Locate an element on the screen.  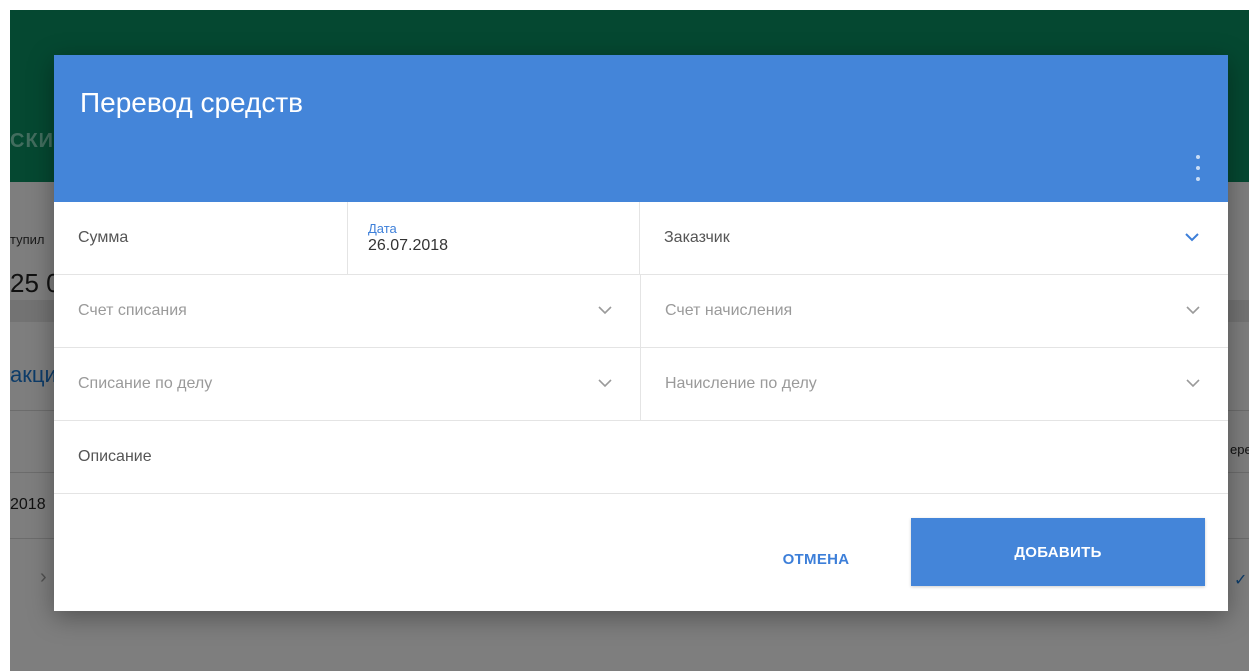
sum-field: Сумма is located at coordinates (201, 238).